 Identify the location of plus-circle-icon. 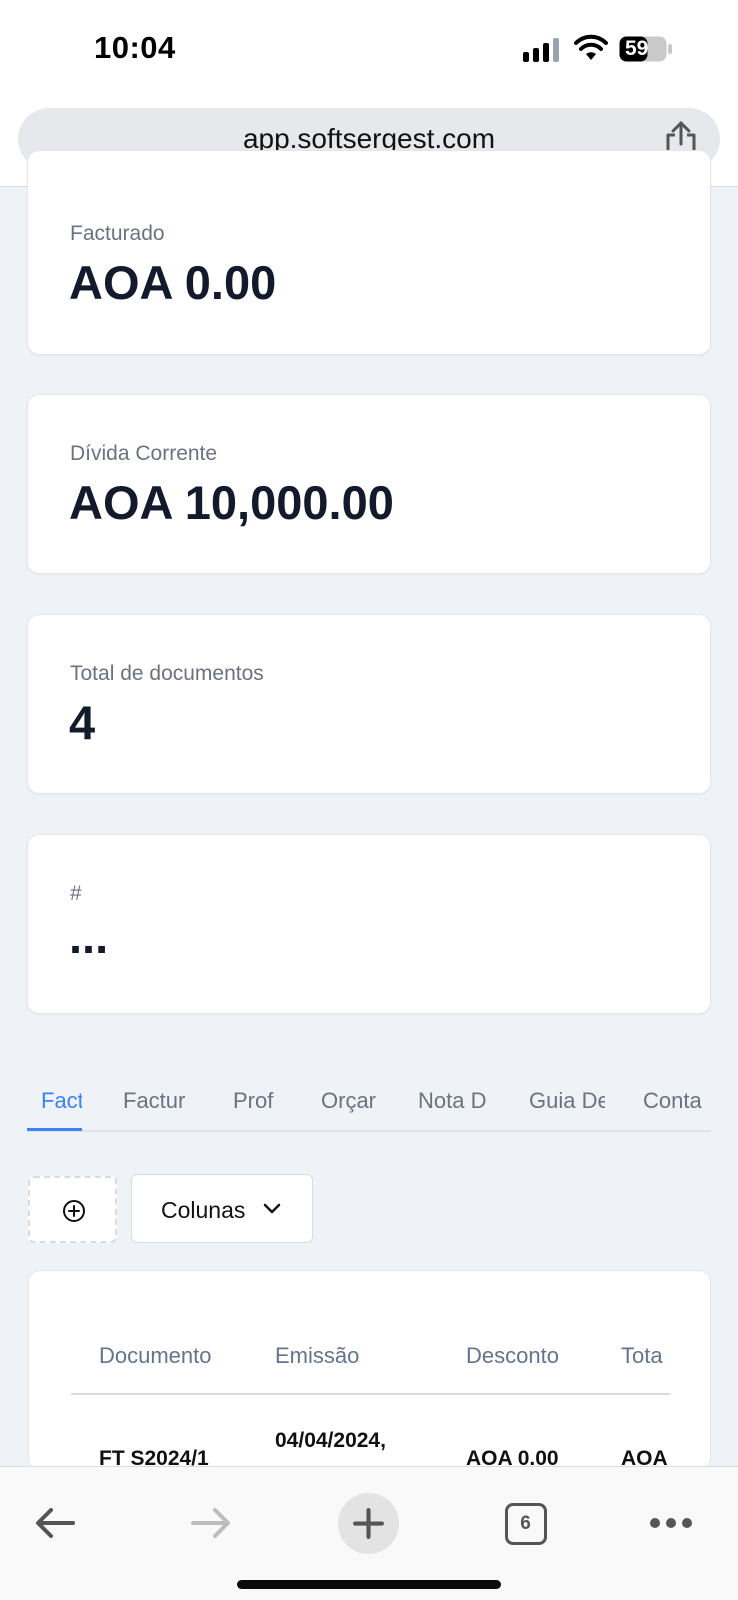
(74, 1211).